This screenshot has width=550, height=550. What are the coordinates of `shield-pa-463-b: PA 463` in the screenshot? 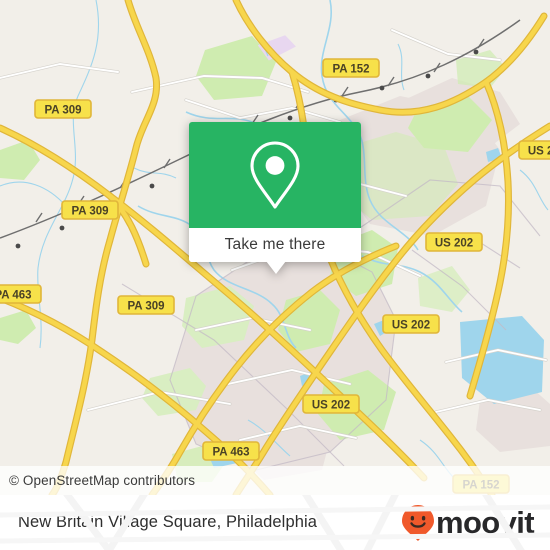 It's located at (231, 451).